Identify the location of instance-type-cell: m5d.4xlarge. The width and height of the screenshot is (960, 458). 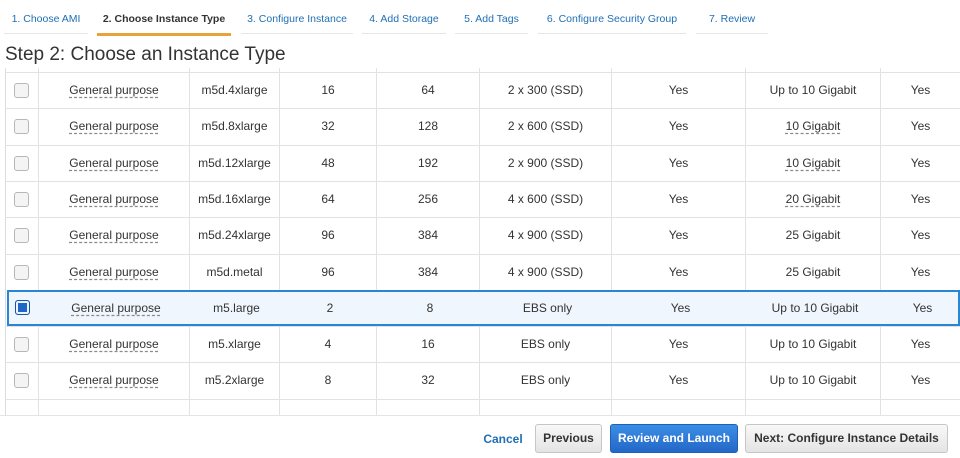
(234, 90).